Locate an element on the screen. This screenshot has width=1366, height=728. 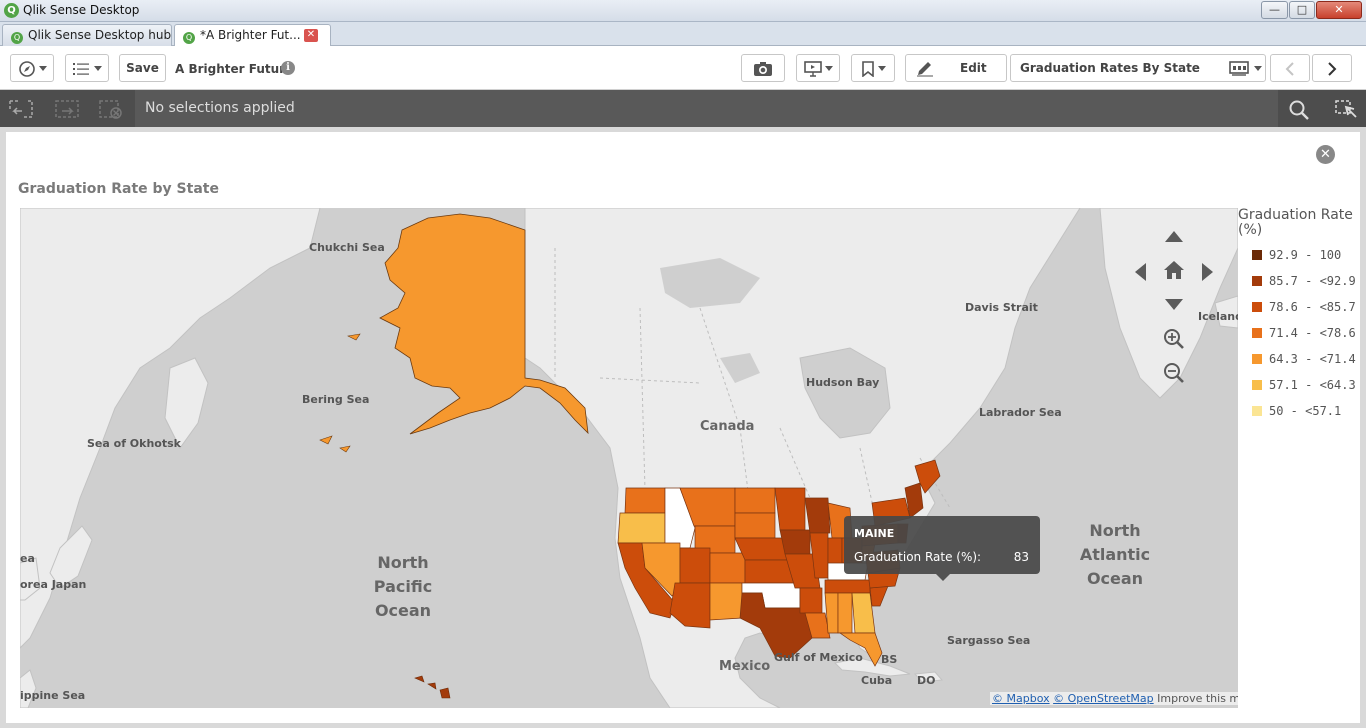
legend-item: 71.4 - <78.6 is located at coordinates (1304, 333).